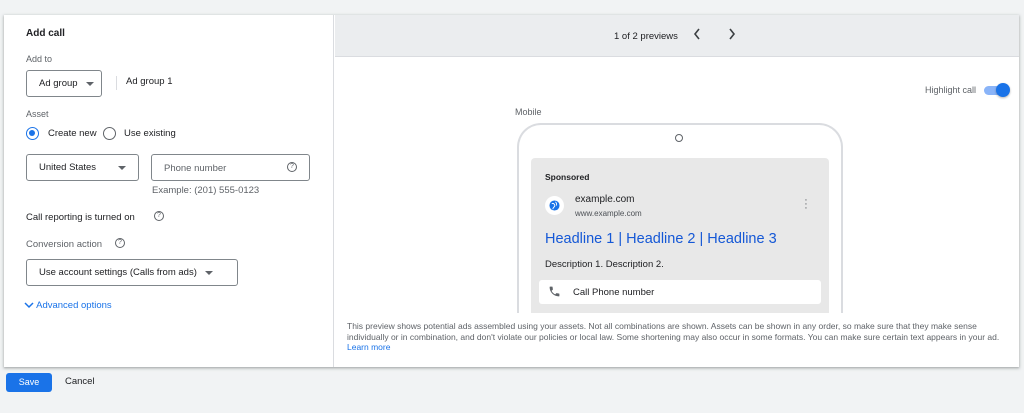  What do you see at coordinates (614, 292) in the screenshot?
I see `call-text: Call Phone number` at bounding box center [614, 292].